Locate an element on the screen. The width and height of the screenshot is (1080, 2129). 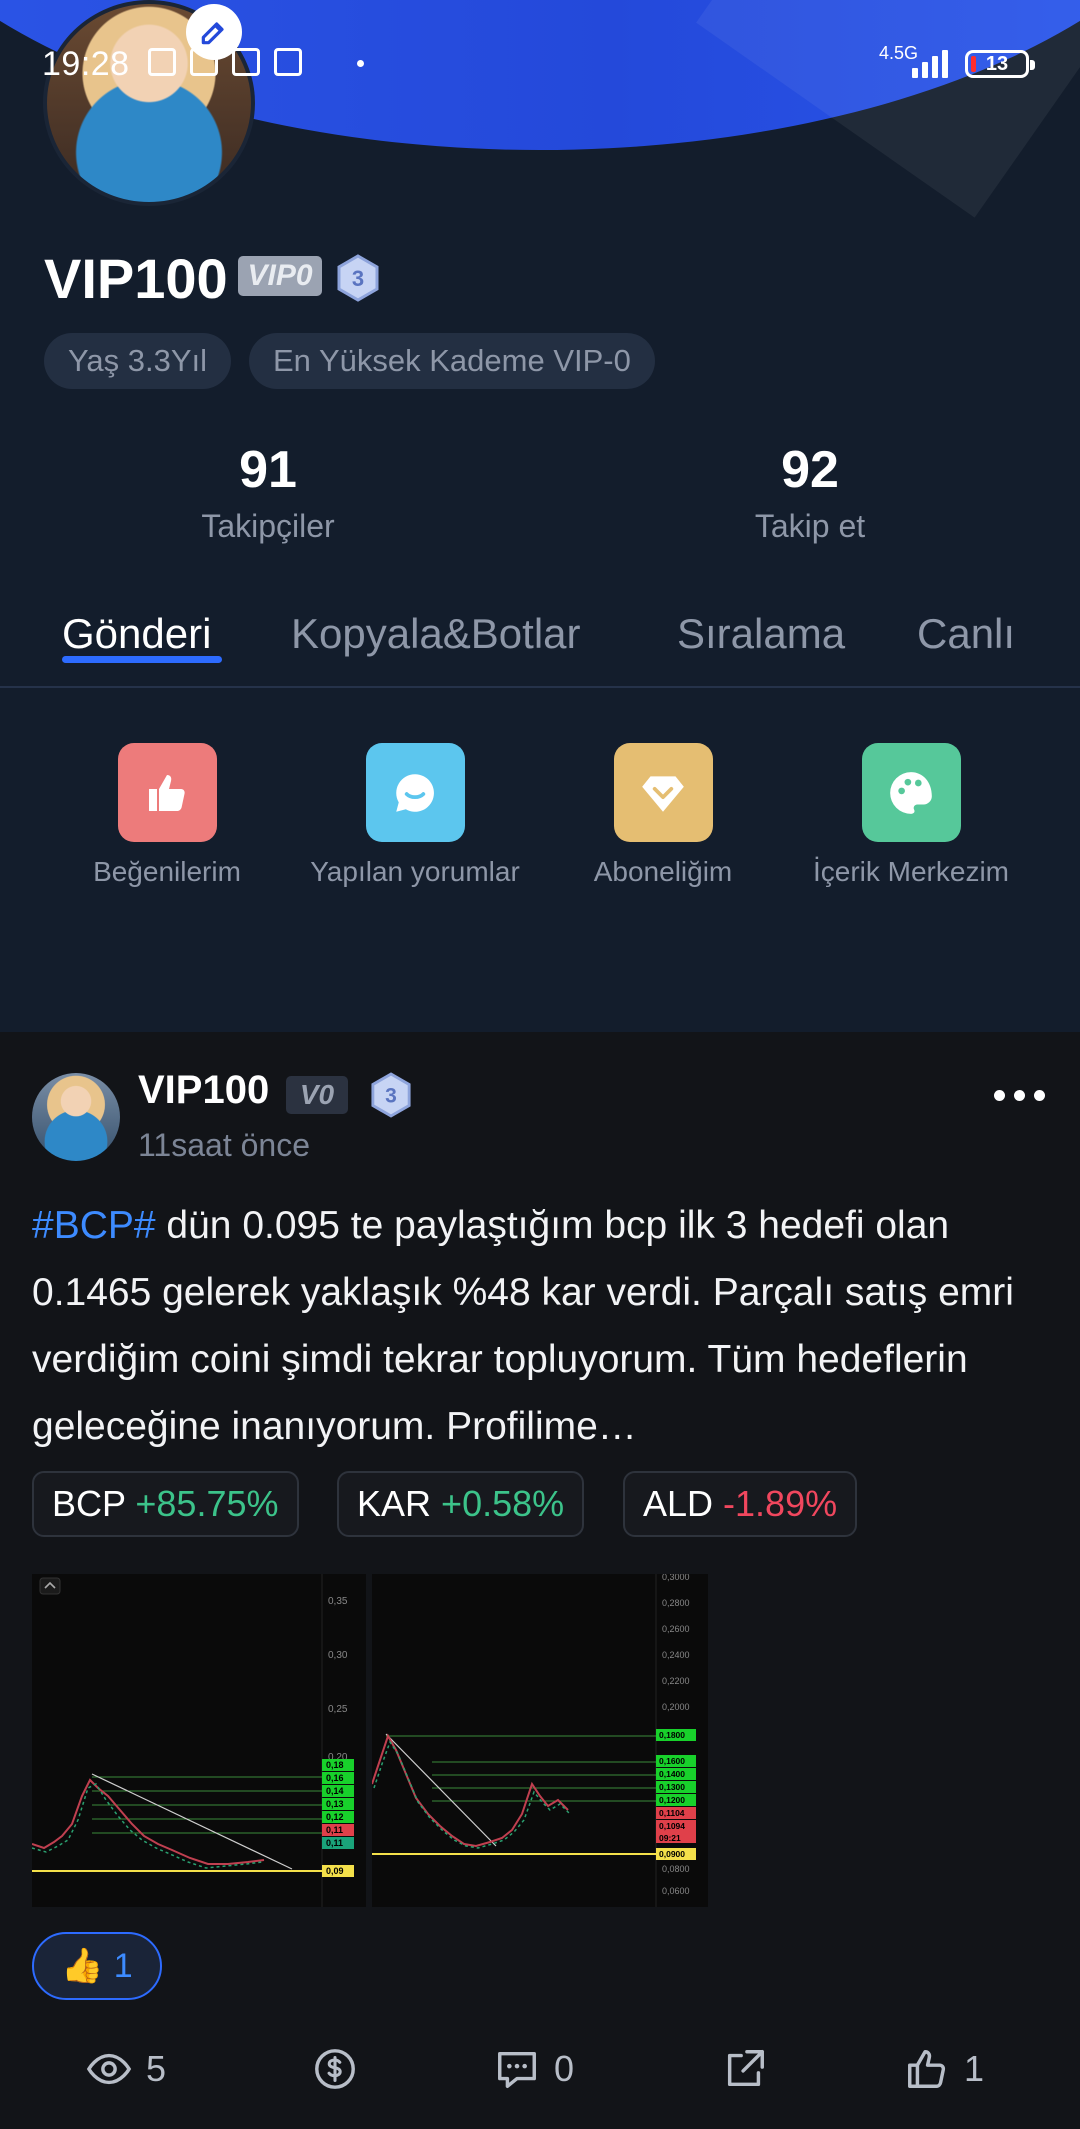
post-timestamp: 11saat önce is located at coordinates (224, 1145).